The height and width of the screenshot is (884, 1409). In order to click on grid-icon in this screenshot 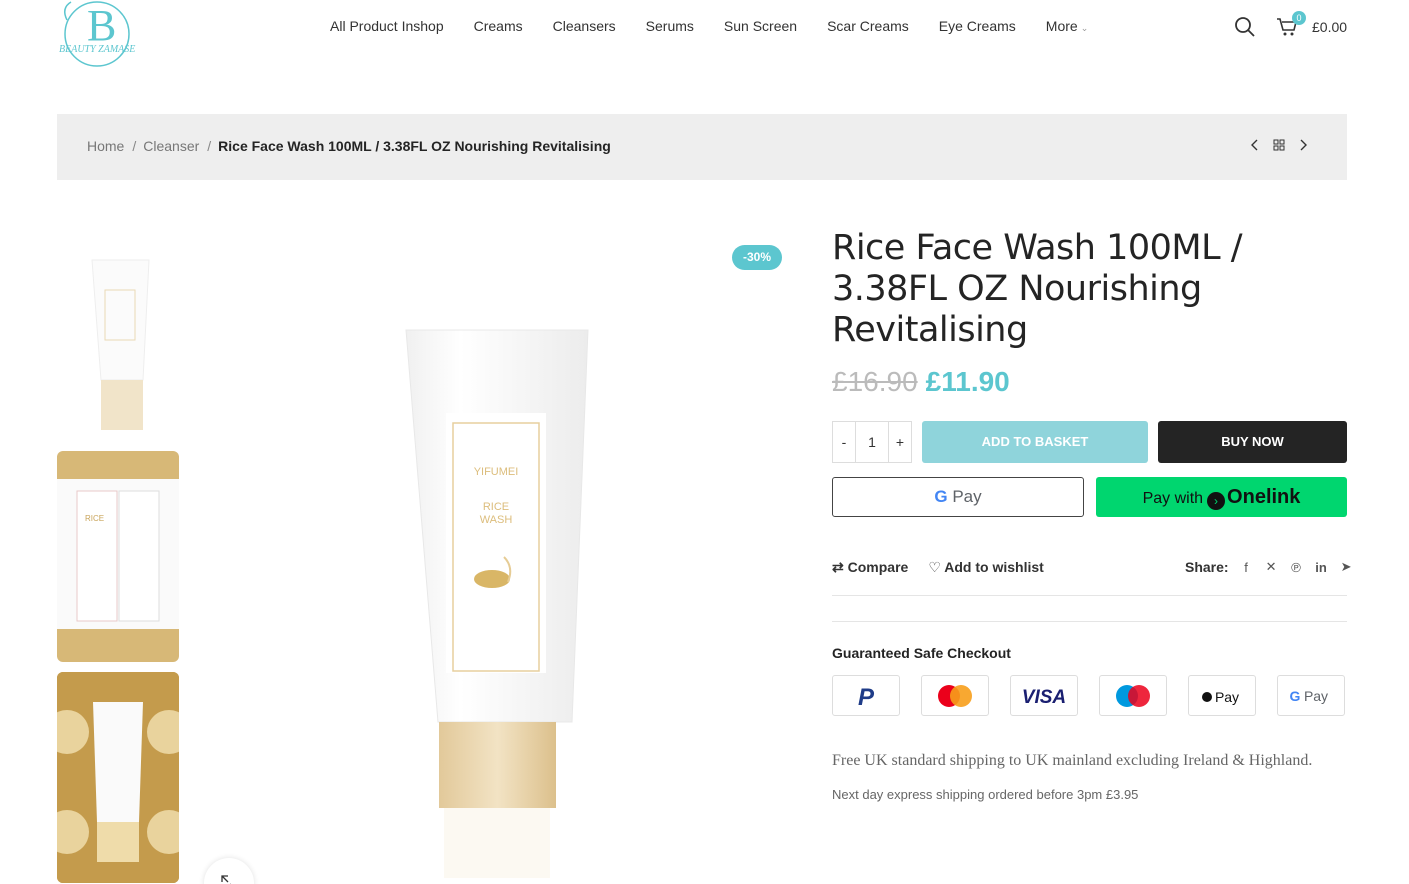, I will do `click(1279, 145)`.